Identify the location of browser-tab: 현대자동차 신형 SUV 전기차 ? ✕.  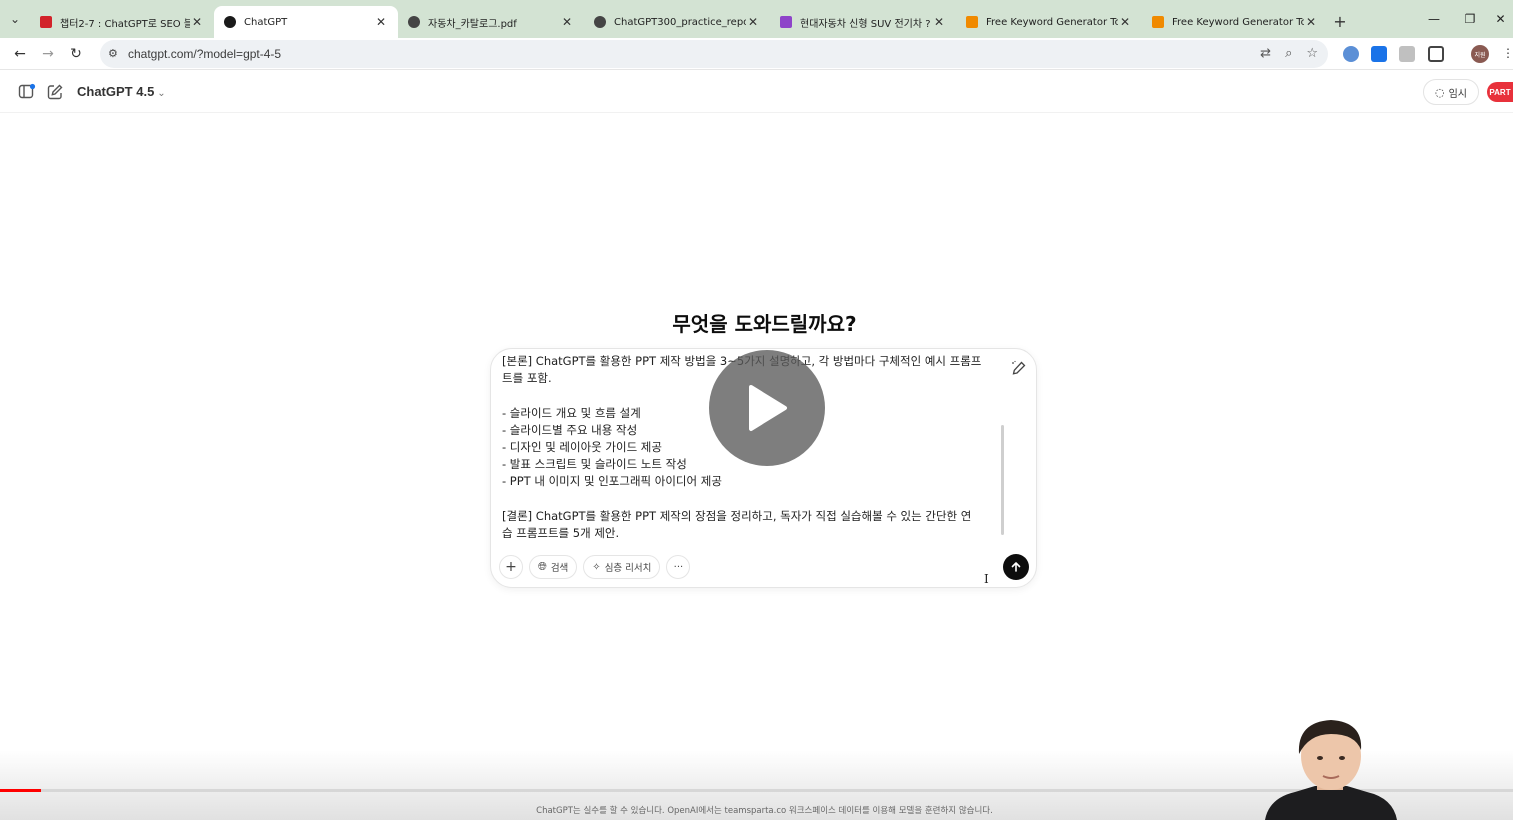
(863, 22).